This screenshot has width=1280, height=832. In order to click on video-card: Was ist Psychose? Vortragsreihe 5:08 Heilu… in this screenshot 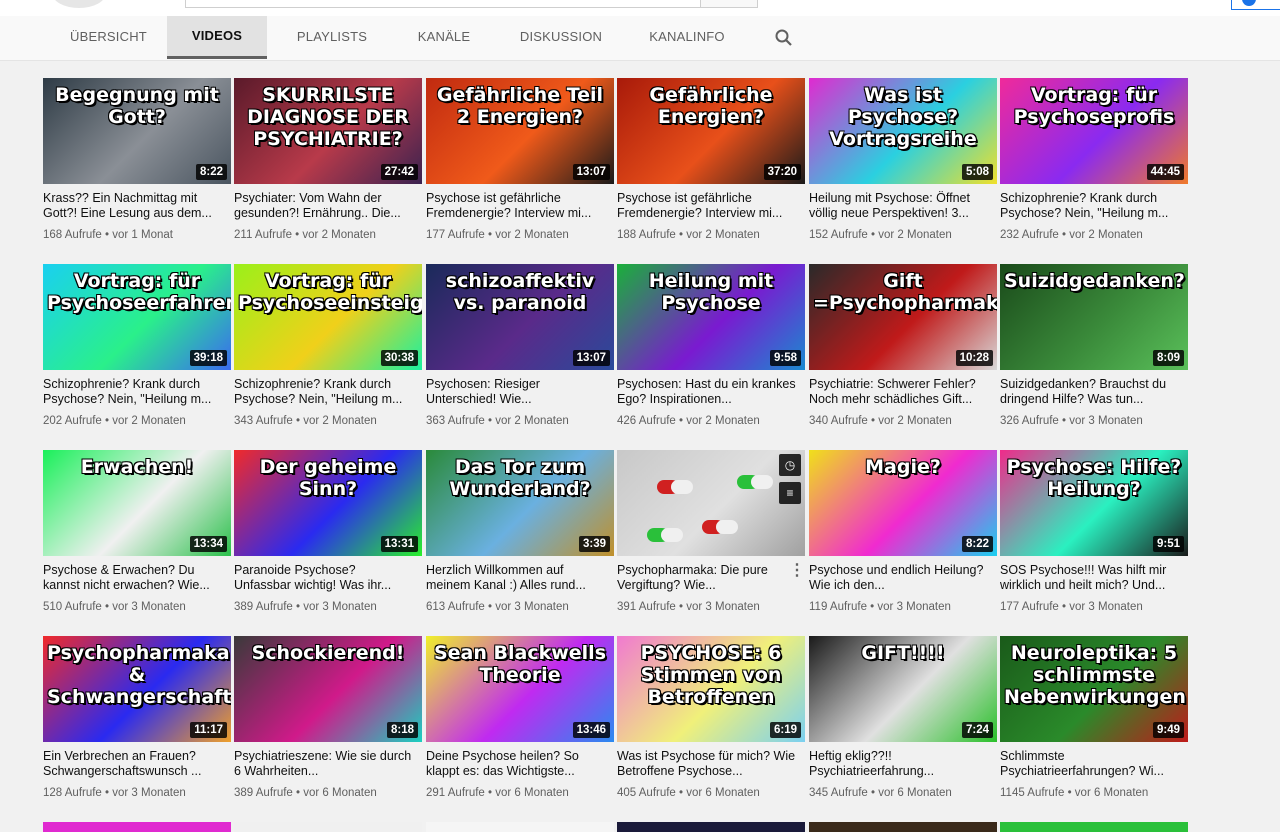, I will do `click(903, 163)`.